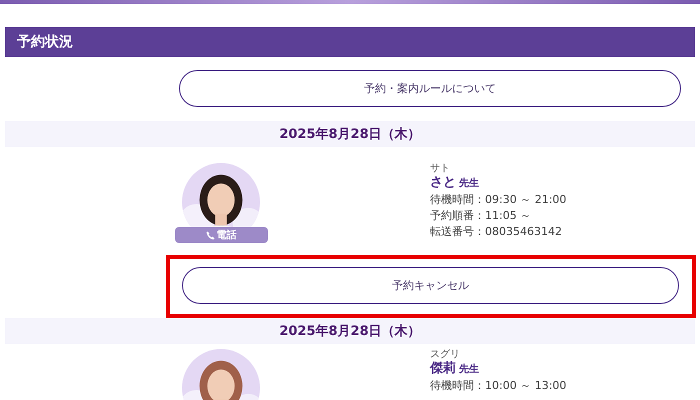  What do you see at coordinates (443, 182) in the screenshot?
I see `teacher-name: さと` at bounding box center [443, 182].